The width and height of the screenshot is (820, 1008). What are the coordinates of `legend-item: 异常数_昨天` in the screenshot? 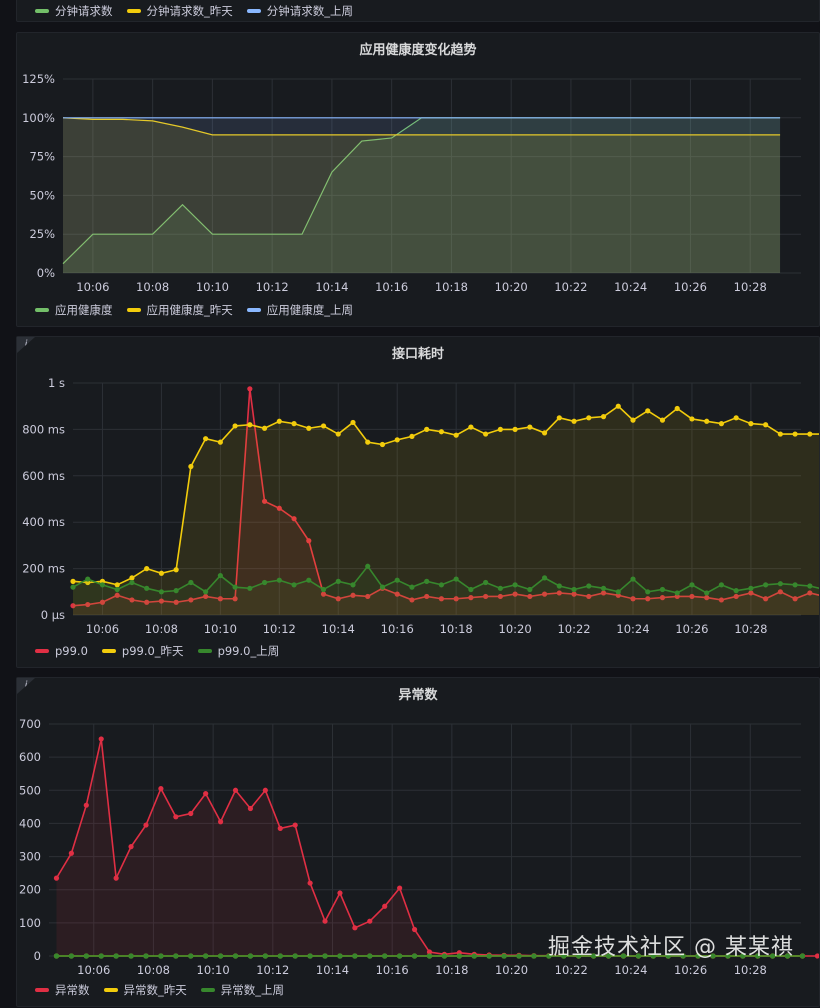 It's located at (145, 990).